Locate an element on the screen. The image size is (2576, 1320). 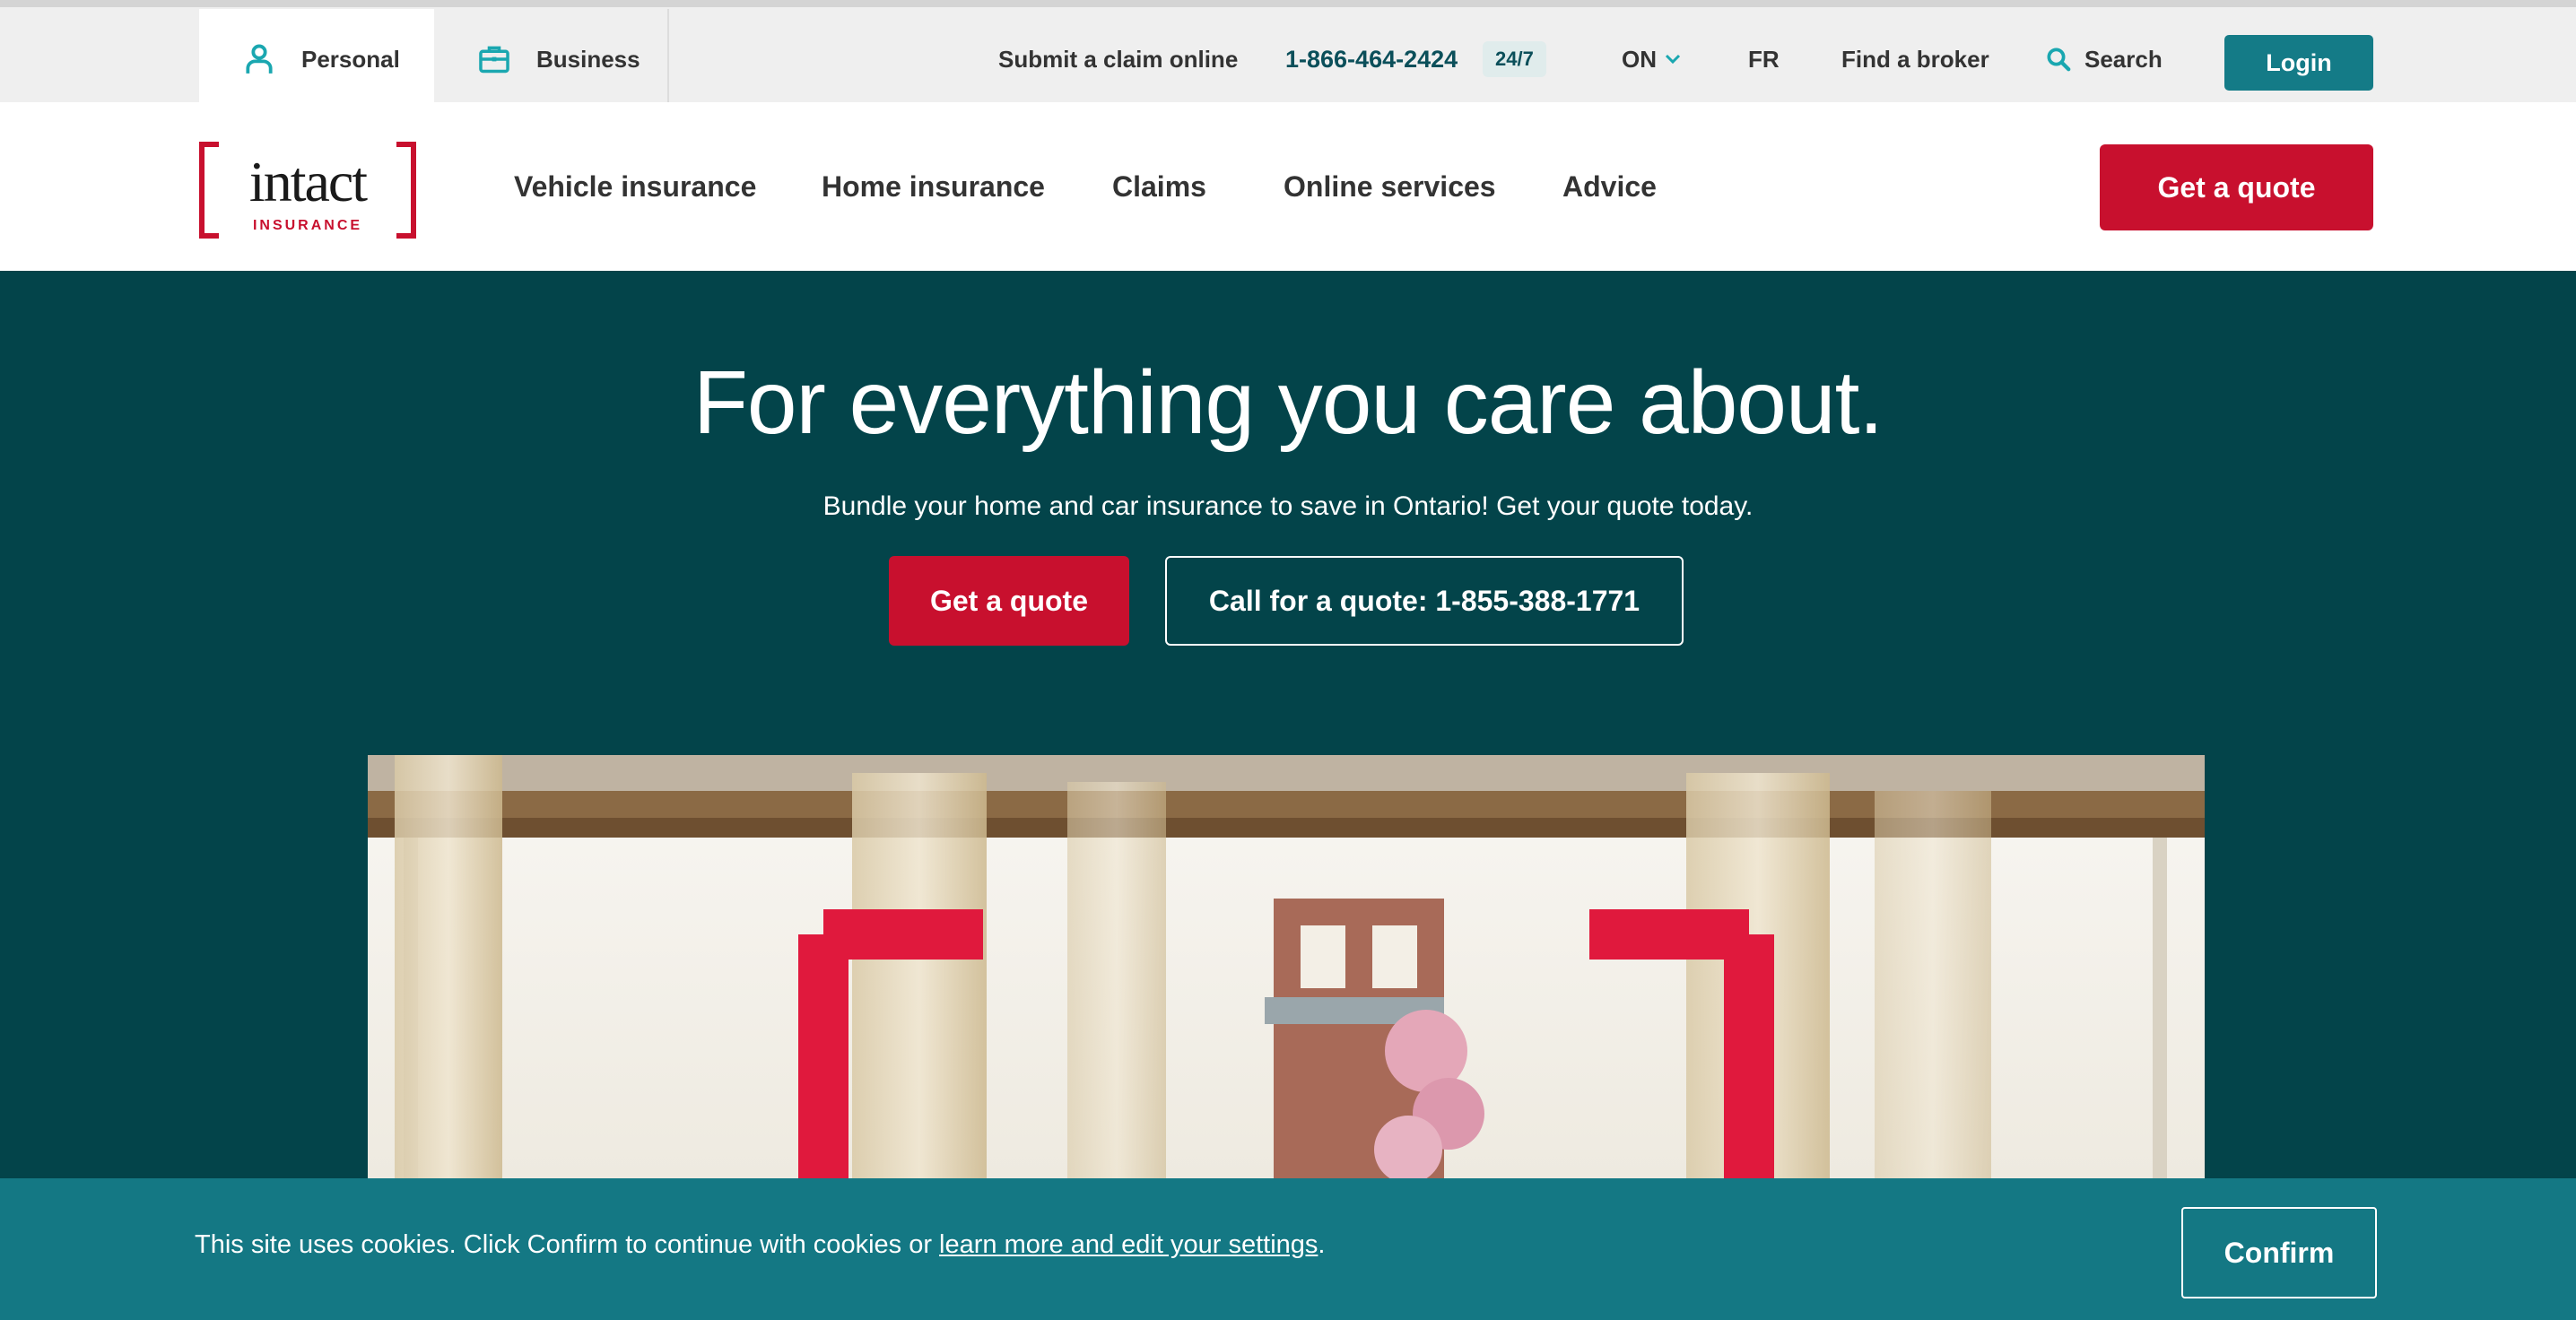
cookie-settings-link: learn more and edit your settings is located at coordinates (1128, 1245).